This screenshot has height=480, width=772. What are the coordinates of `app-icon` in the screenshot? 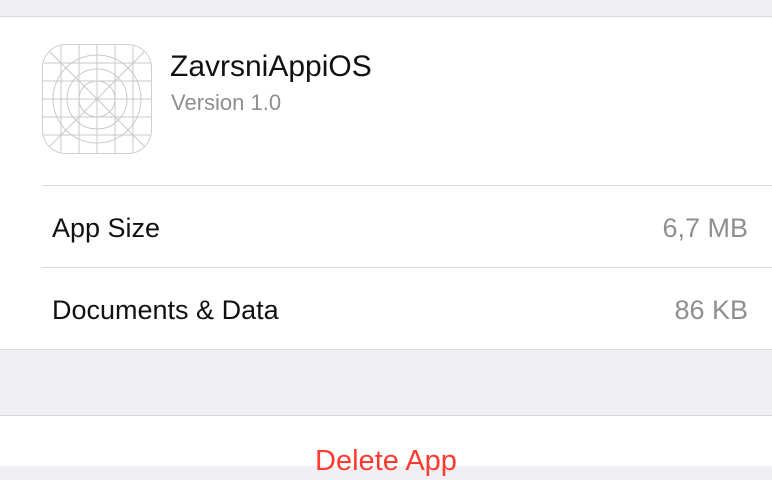 It's located at (97, 99).